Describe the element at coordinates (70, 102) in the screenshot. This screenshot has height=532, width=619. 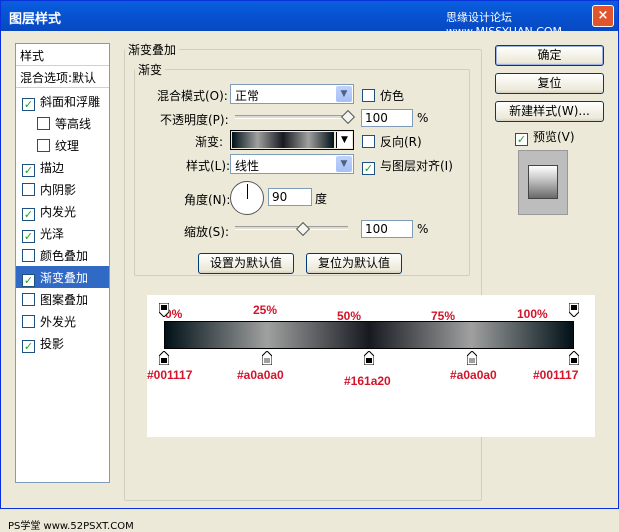
I see `sidebar-item-label: 斜面和浮雕` at that location.